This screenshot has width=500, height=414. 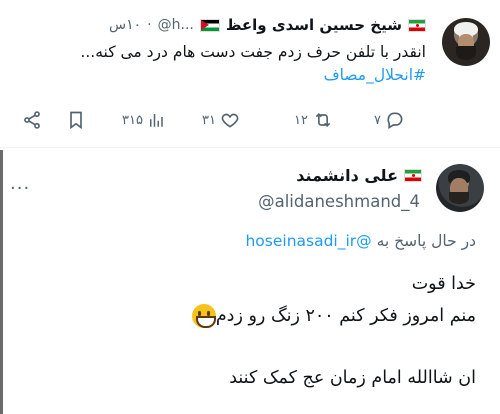 I want to click on views-button: ۳۱۵, so click(x=143, y=120).